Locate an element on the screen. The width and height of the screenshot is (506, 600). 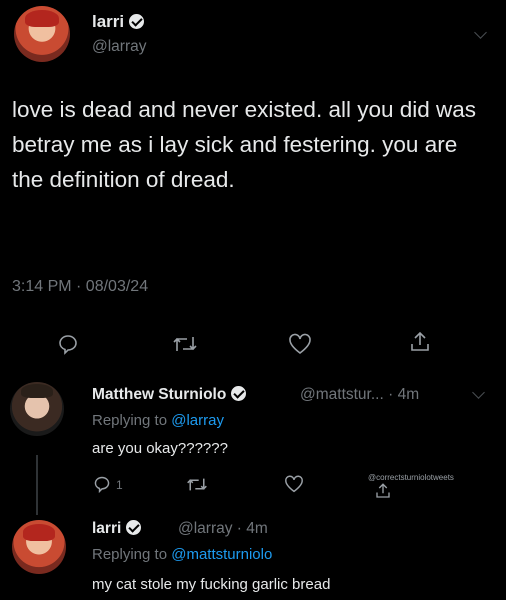
replying-to-link: @larray is located at coordinates (197, 420).